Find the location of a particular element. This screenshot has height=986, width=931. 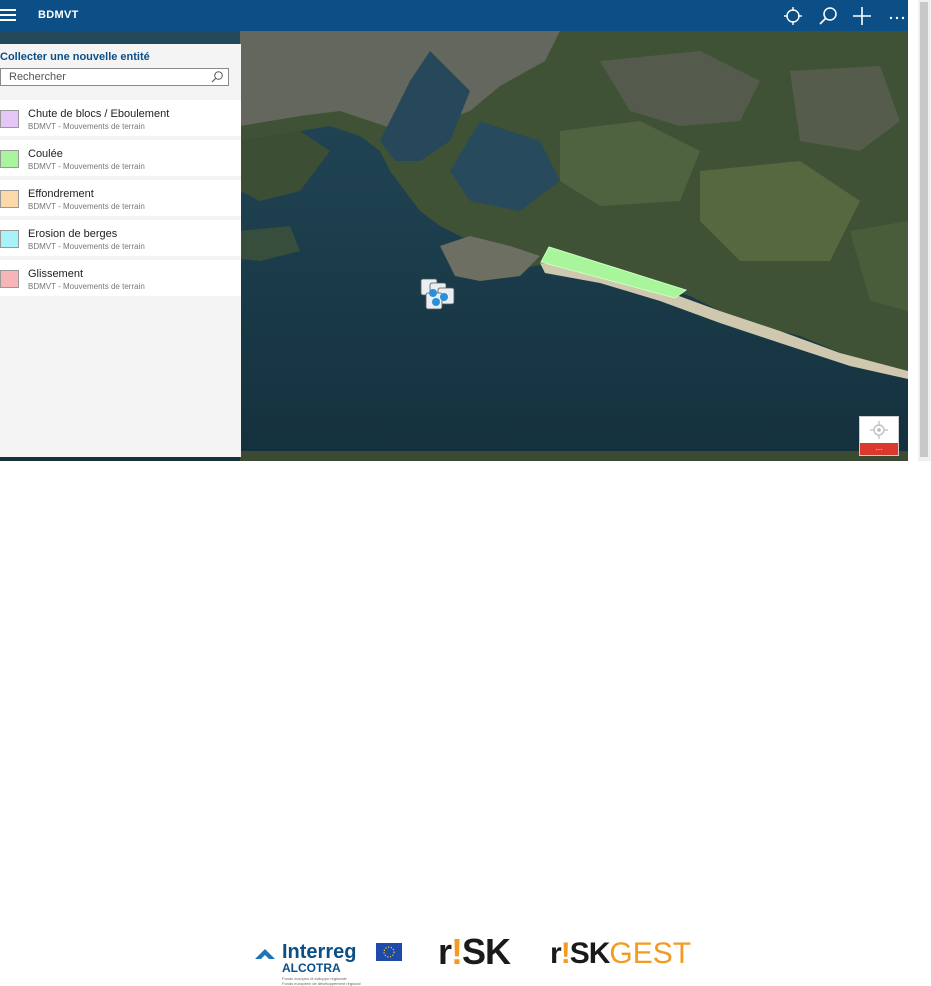

add-button is located at coordinates (862, 16).